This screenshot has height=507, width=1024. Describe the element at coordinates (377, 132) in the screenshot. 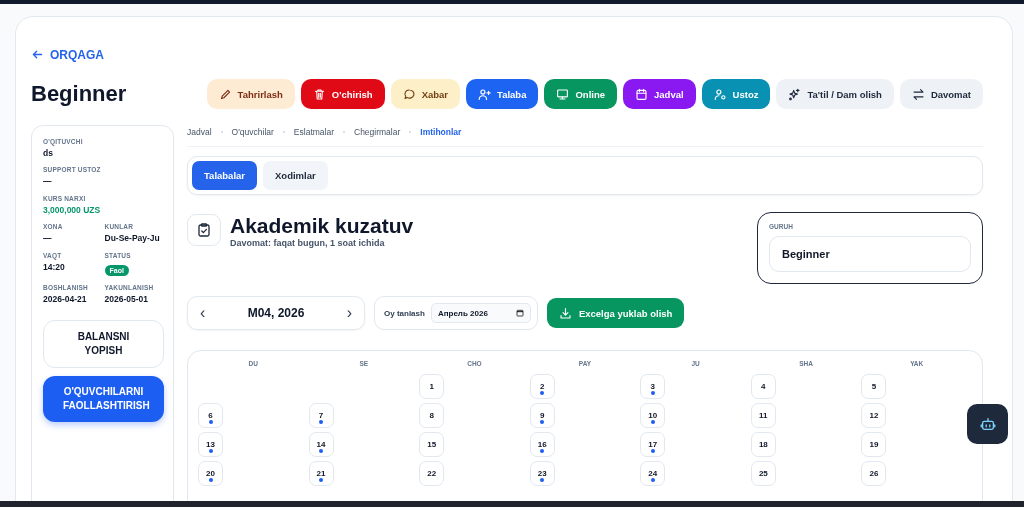

I see `nav-tab: Chegirmalar` at that location.